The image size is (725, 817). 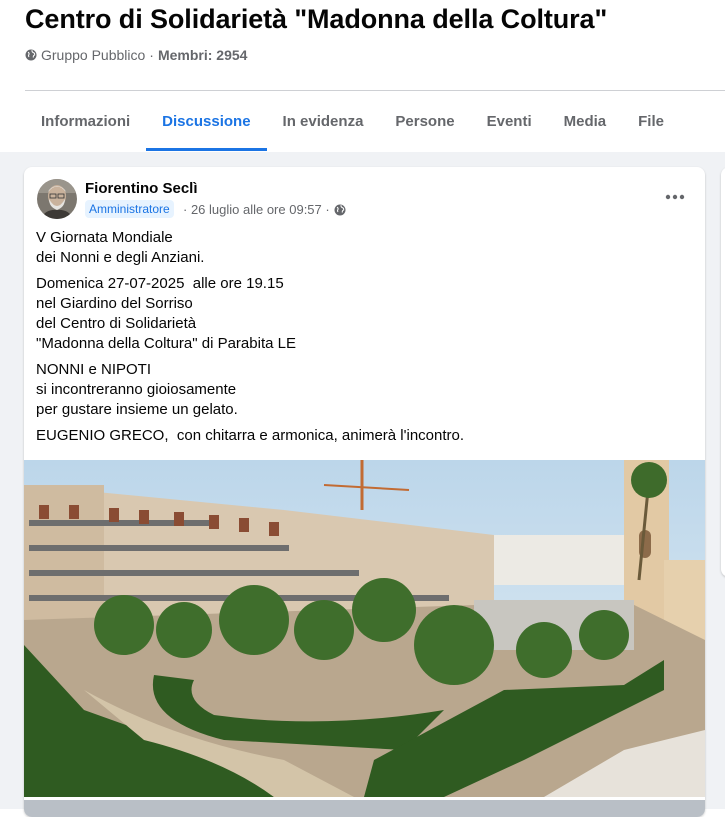 I want to click on post-meta: · 26 luglio alle ore 09:57 ·, so click(x=264, y=209).